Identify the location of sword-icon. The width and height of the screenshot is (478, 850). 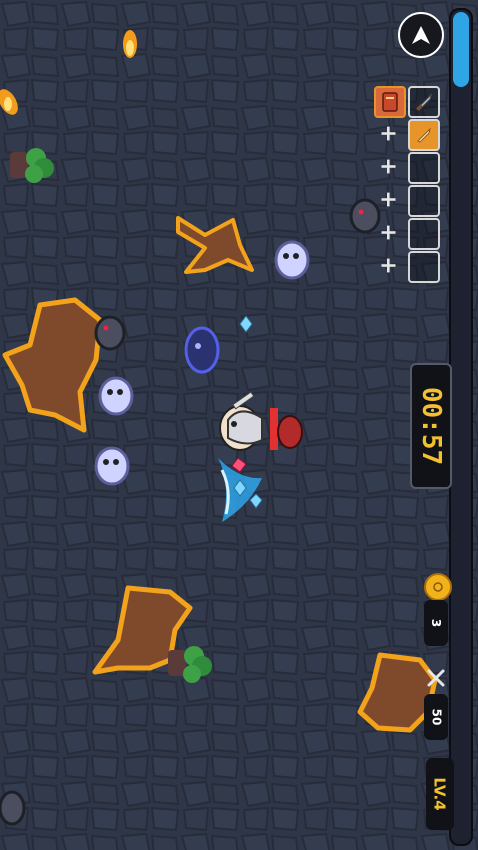
(424, 102).